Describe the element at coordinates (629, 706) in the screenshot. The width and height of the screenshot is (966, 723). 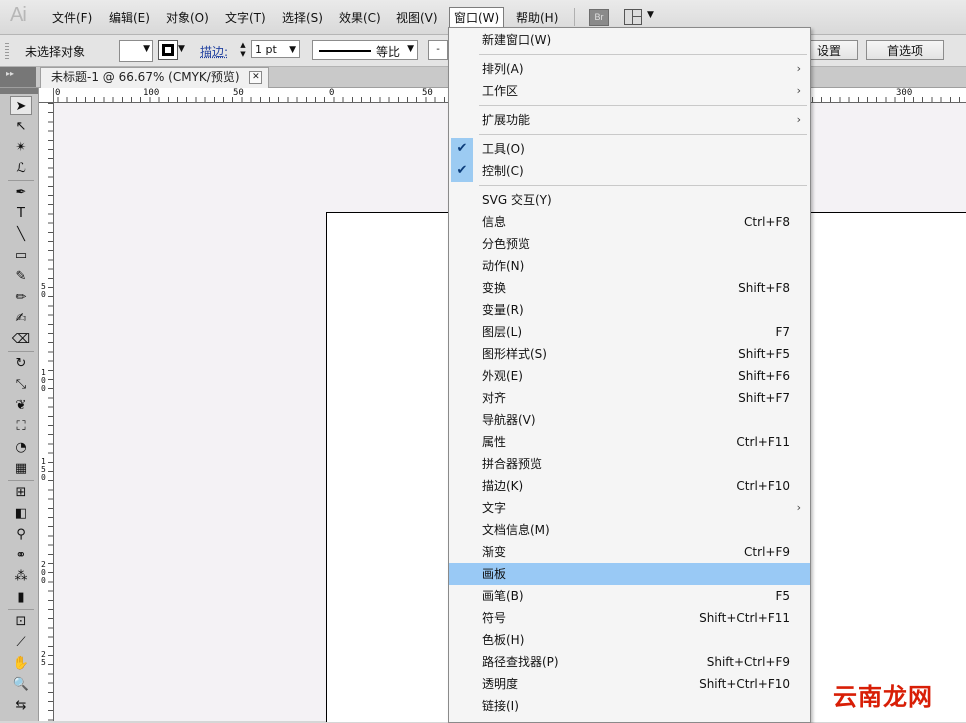
I see `menu-item: 链接(I)` at that location.